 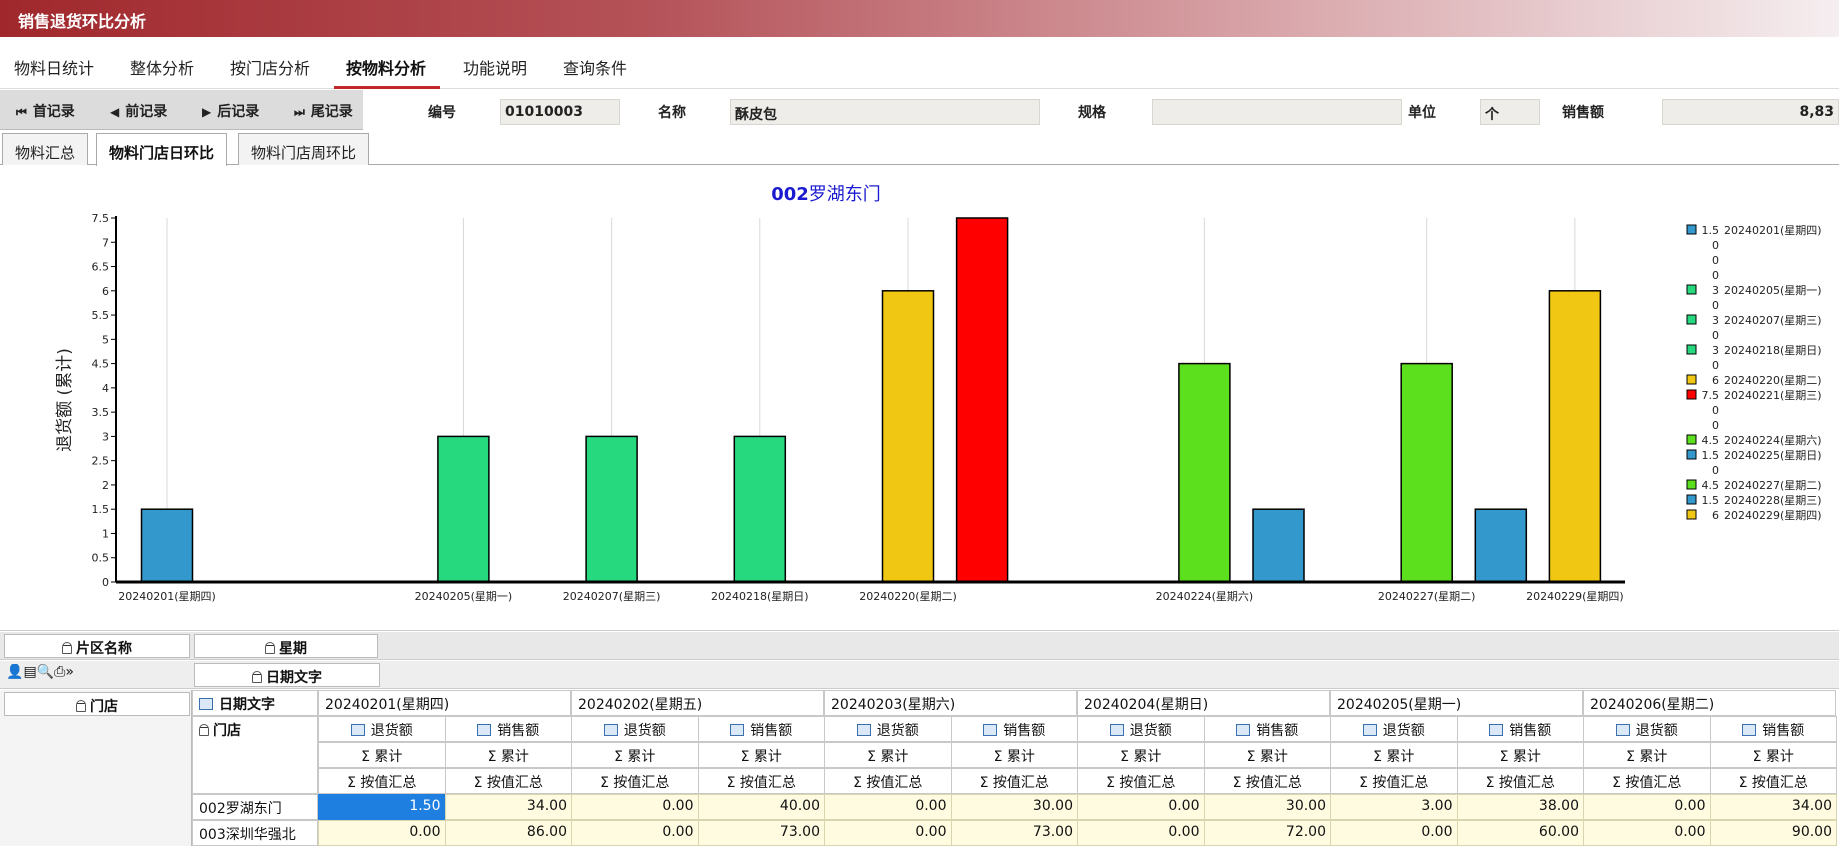 What do you see at coordinates (162, 149) in the screenshot?
I see `tab-store-daily-compare: 物料门店日环比` at bounding box center [162, 149].